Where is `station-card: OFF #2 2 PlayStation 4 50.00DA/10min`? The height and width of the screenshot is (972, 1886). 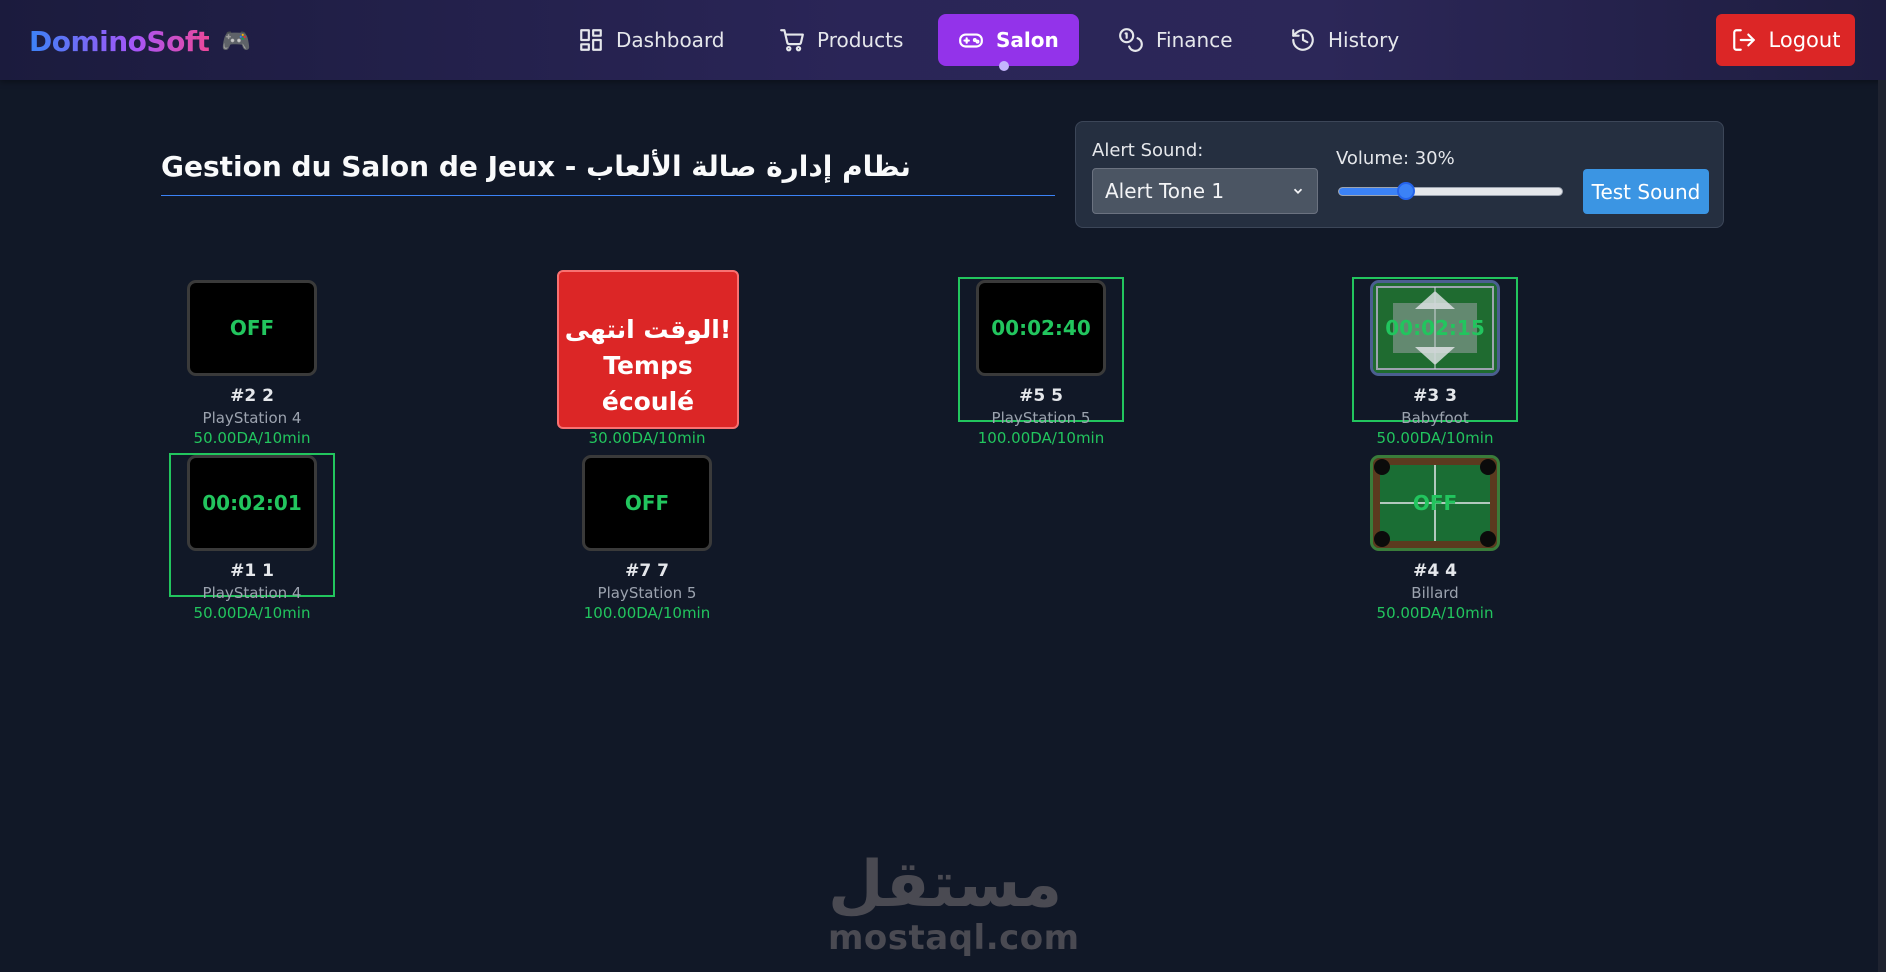 station-card: OFF #2 2 PlayStation 4 50.00DA/10min is located at coordinates (252, 370).